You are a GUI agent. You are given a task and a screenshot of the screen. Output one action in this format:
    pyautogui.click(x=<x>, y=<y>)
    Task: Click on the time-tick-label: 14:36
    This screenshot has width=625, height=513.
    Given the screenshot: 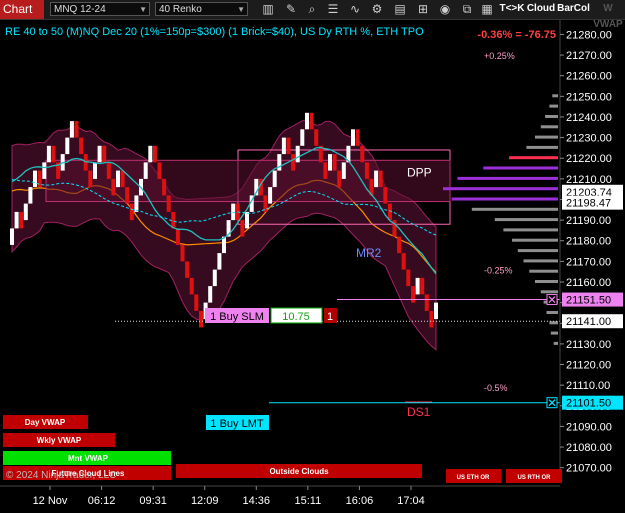 What is the action you would take?
    pyautogui.click(x=257, y=501)
    